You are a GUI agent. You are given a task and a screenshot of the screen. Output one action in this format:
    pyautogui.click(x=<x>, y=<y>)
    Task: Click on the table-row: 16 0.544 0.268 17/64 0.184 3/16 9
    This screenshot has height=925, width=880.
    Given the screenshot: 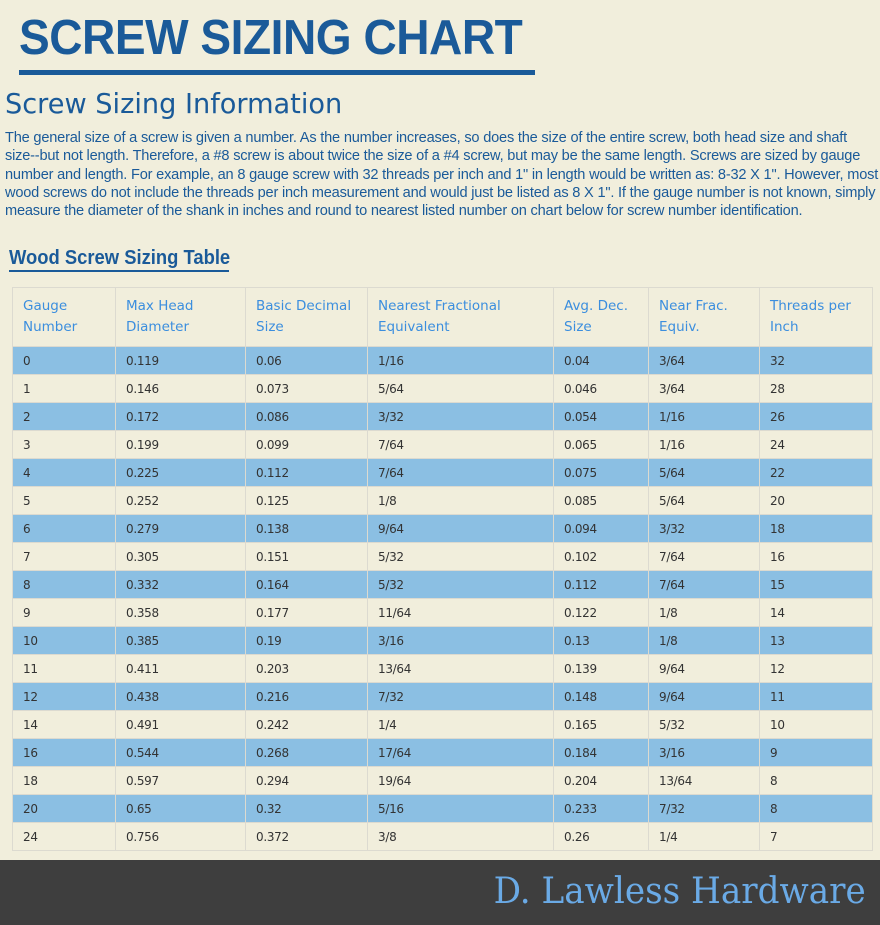 What is the action you would take?
    pyautogui.click(x=442, y=752)
    